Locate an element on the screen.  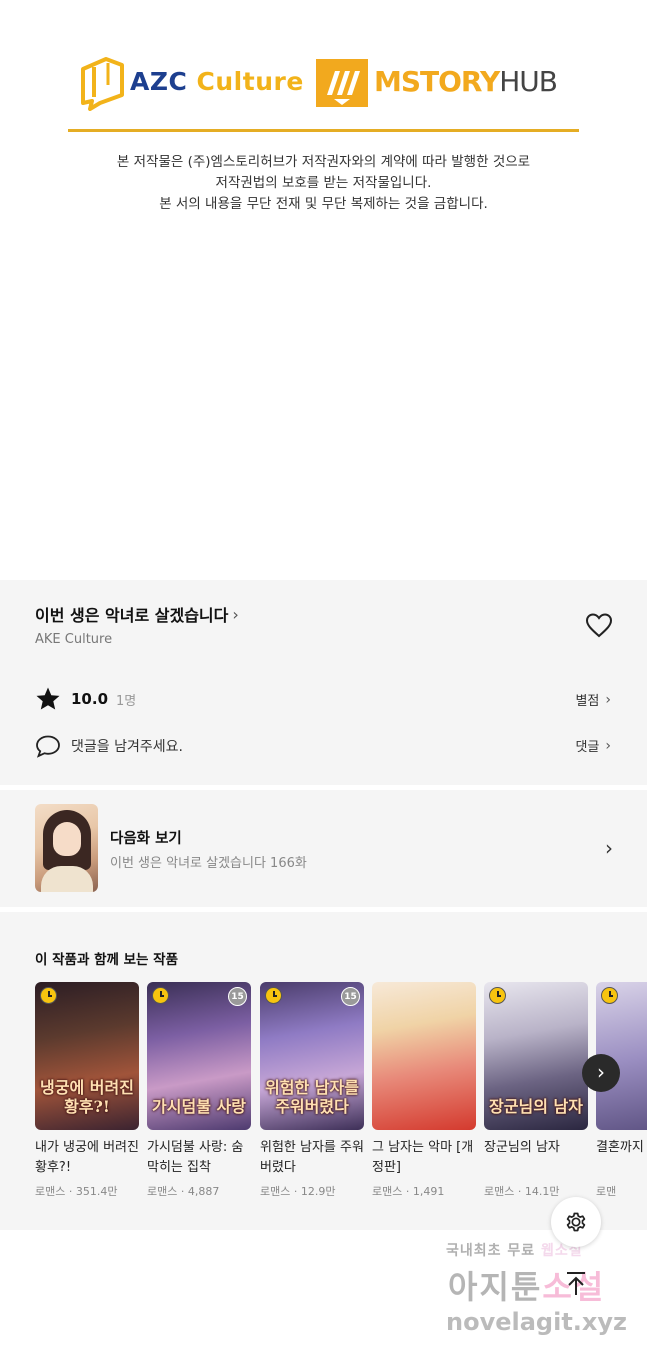
card-title: 그 남자는 악마 [개정판] is located at coordinates (423, 1157).